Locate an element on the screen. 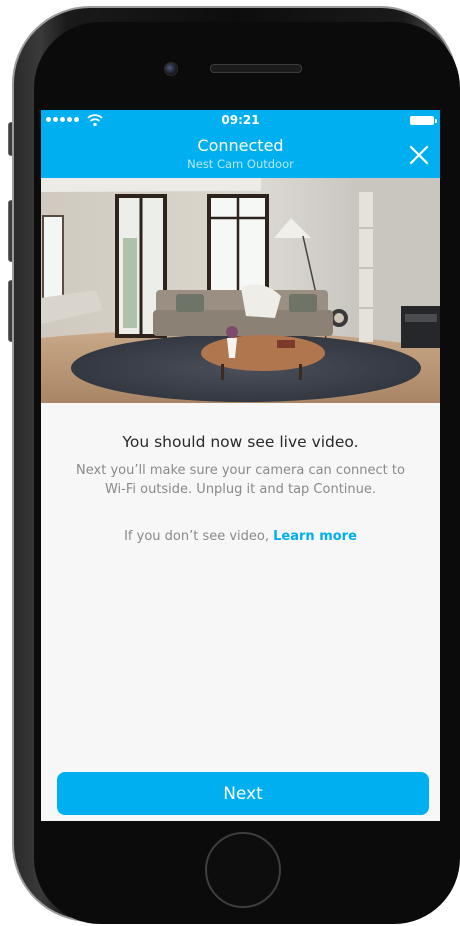 The image size is (460, 926). help-line: If you don’t see video, Learn more is located at coordinates (240, 536).